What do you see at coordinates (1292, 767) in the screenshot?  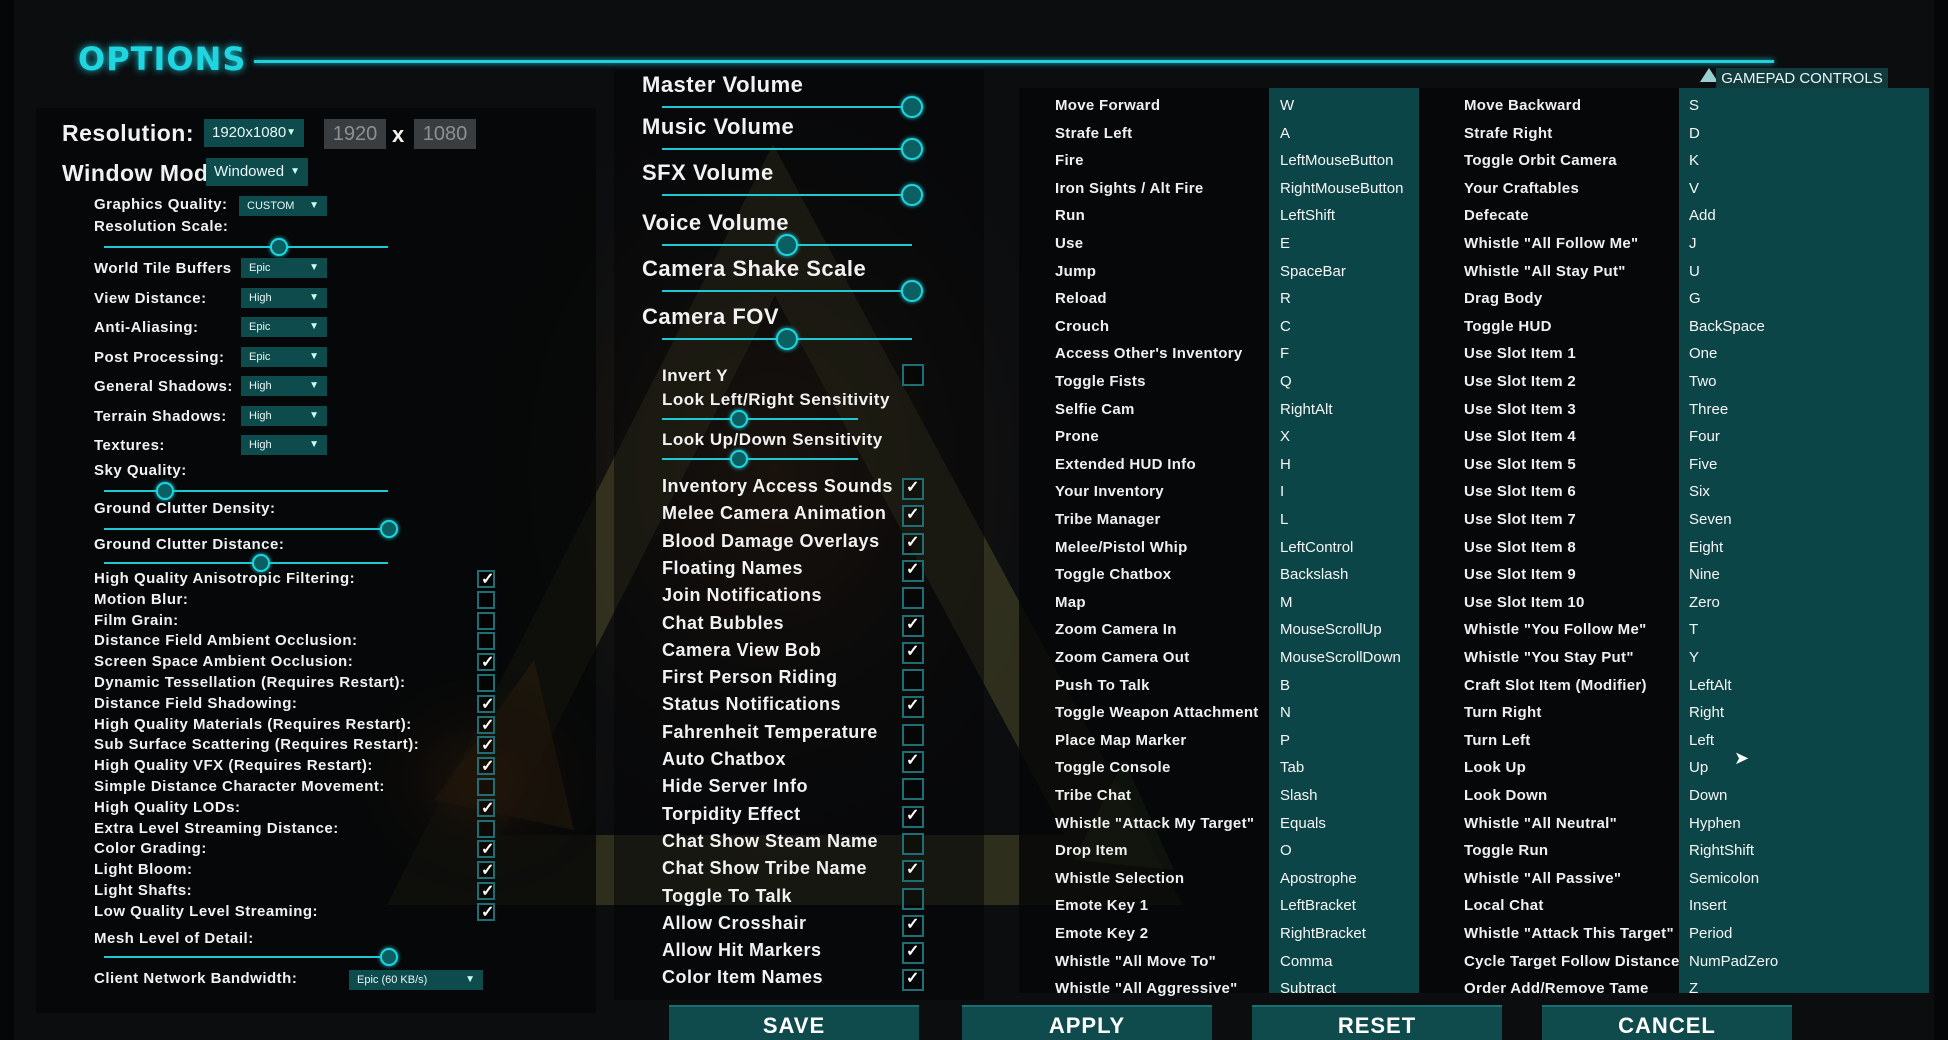 I see `keybind-key: Tab` at bounding box center [1292, 767].